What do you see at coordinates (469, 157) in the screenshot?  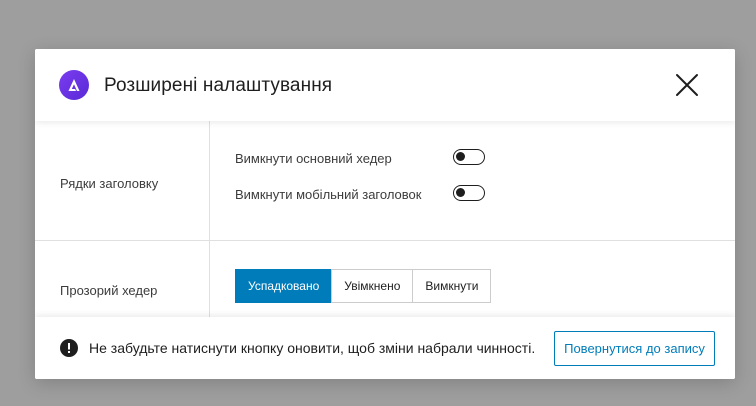 I see `disable-primary-header-toggle` at bounding box center [469, 157].